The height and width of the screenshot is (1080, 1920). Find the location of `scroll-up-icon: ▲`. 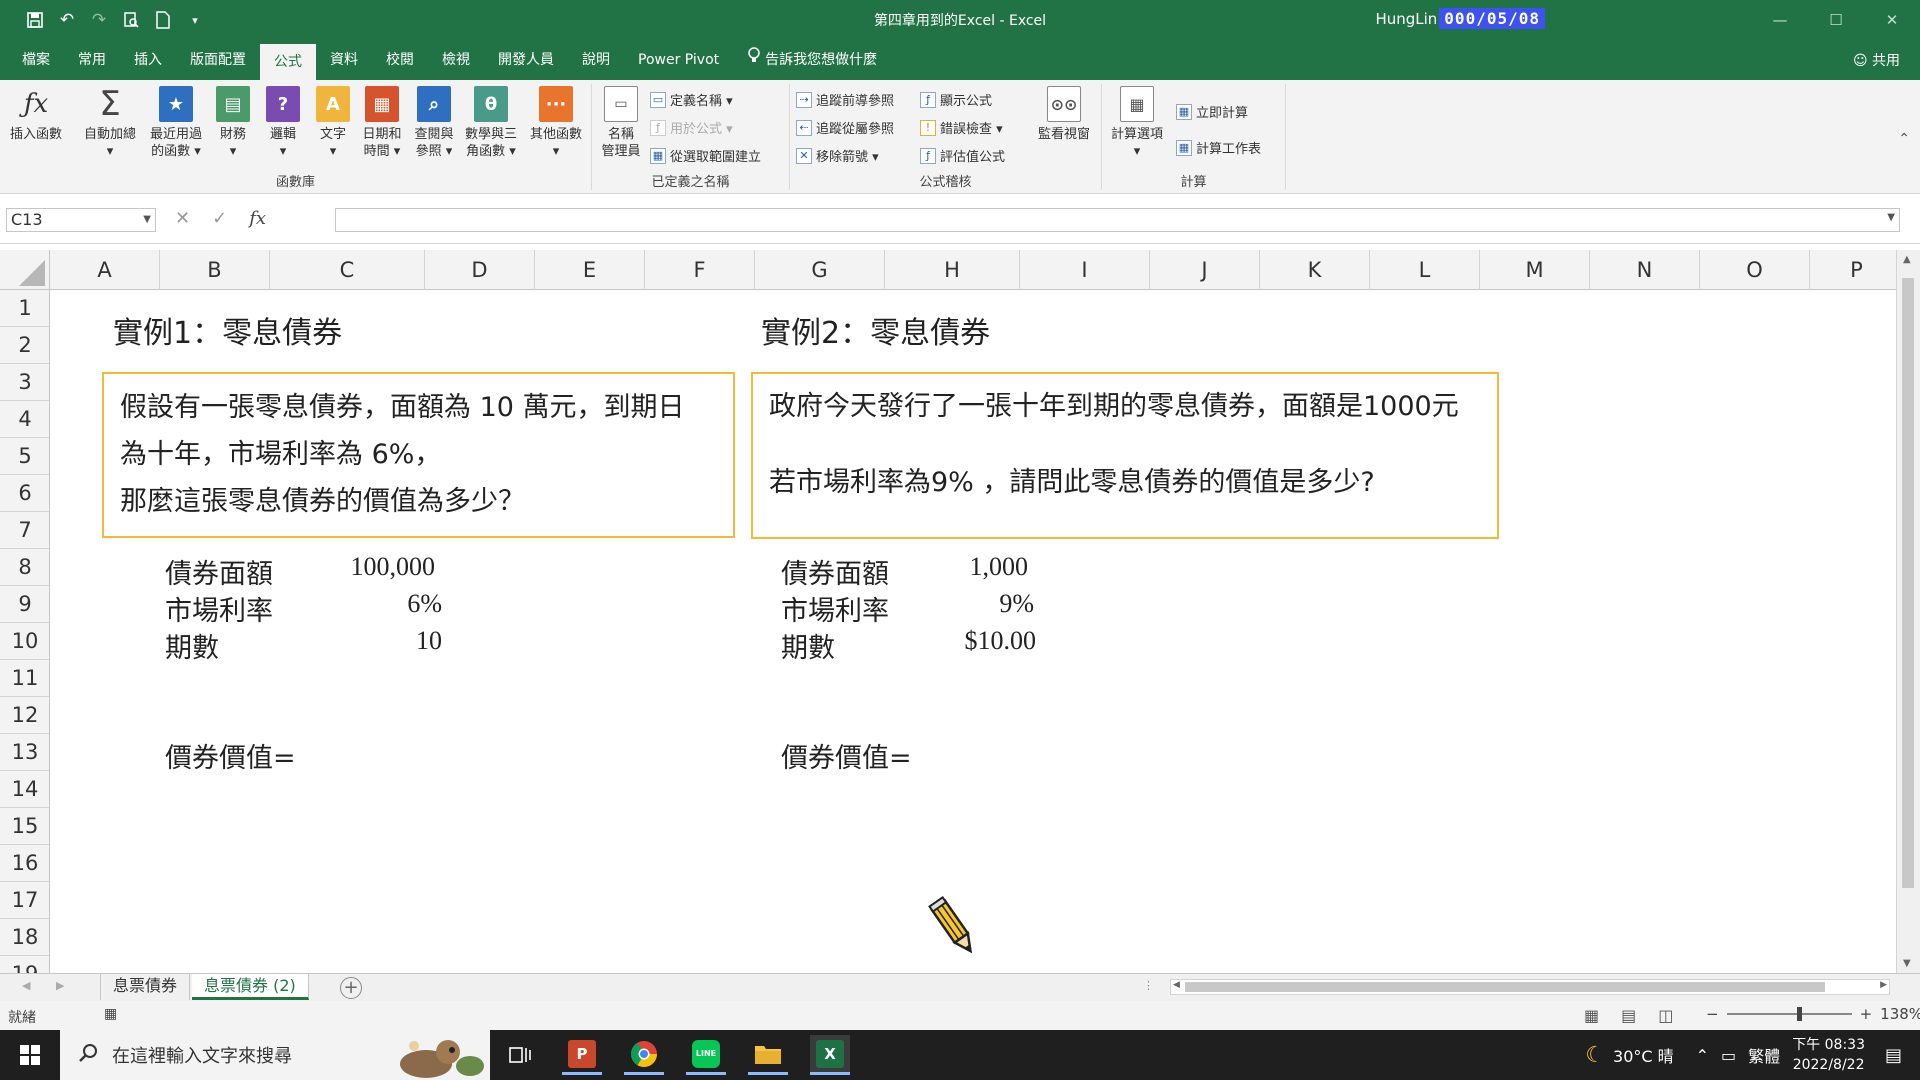

scroll-up-icon: ▲ is located at coordinates (1907, 259).